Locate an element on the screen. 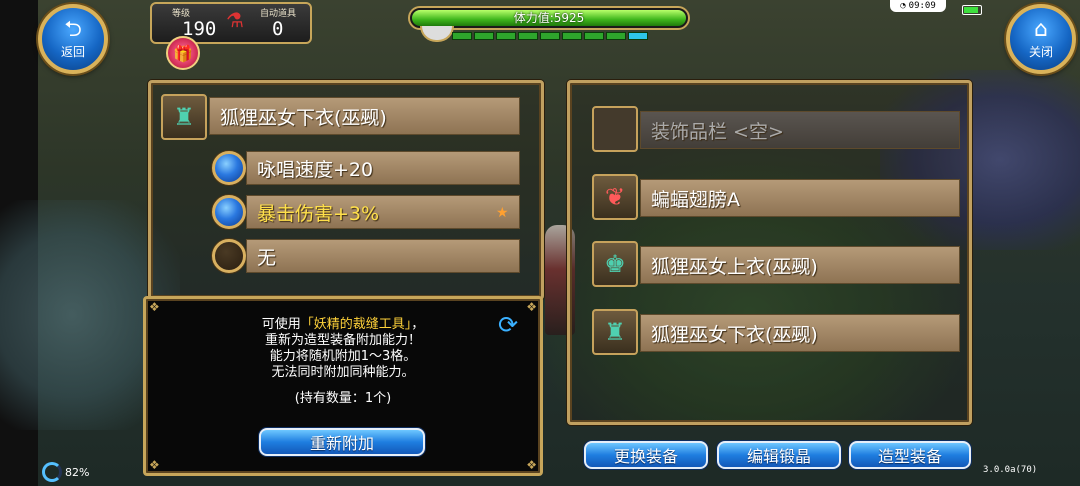 This screenshot has width=1080, height=486. info-line-1: 可使用「妖精的裁缝工具」， is located at coordinates (343, 325).